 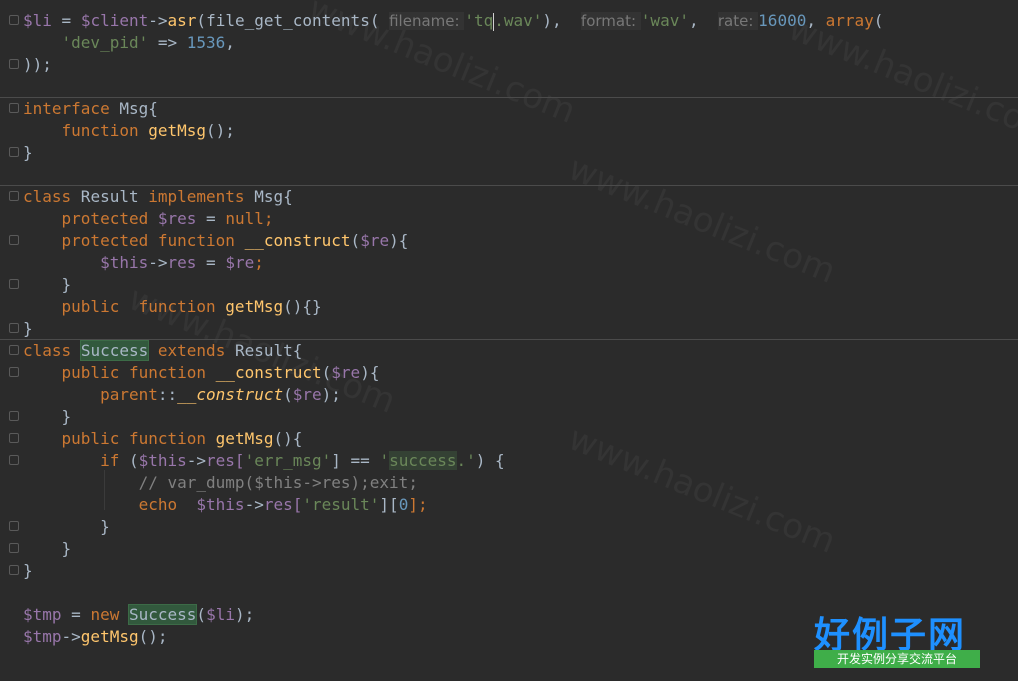 What do you see at coordinates (182, 20) in the screenshot?
I see `token: asr` at bounding box center [182, 20].